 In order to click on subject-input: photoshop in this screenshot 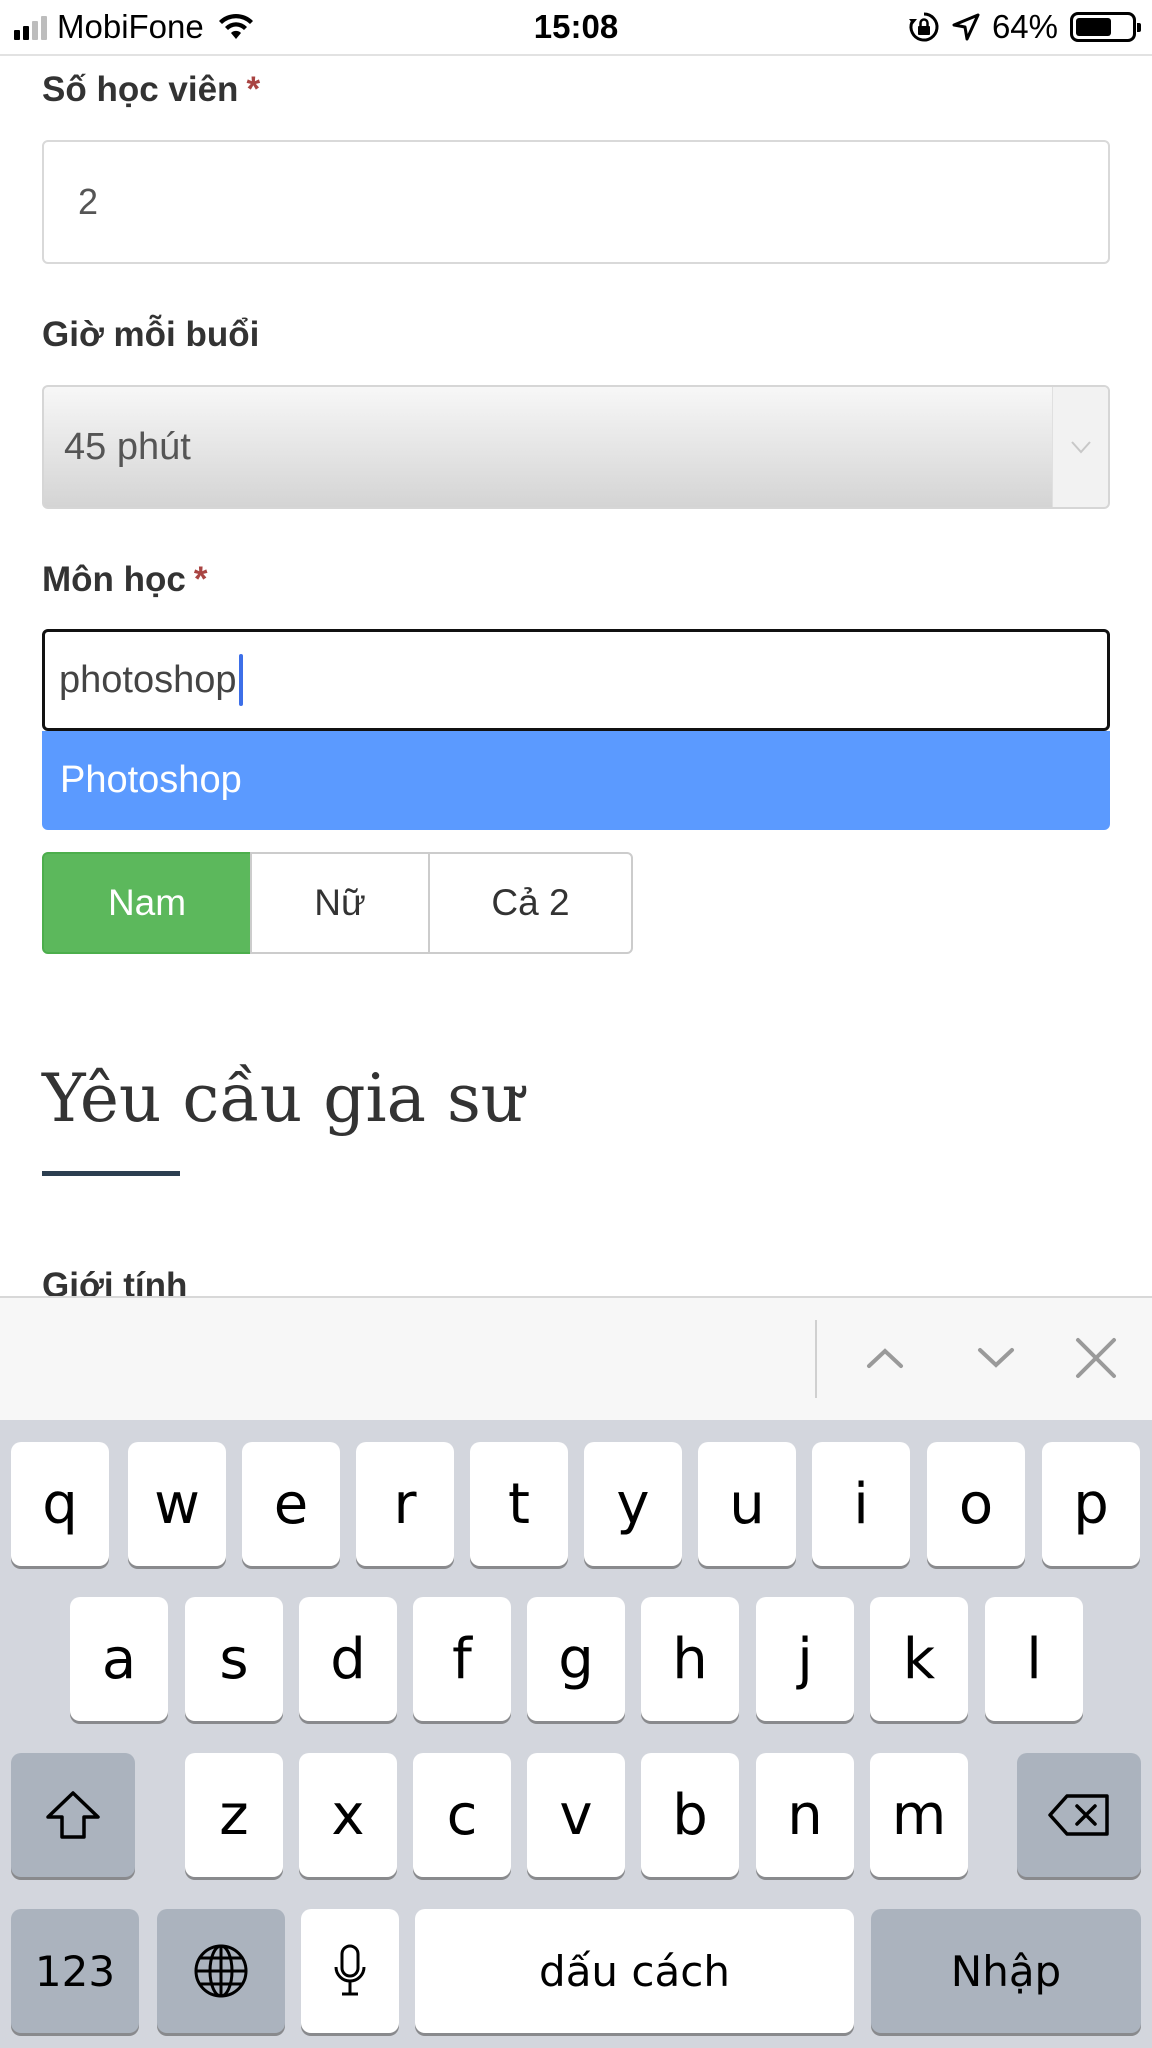, I will do `click(576, 680)`.